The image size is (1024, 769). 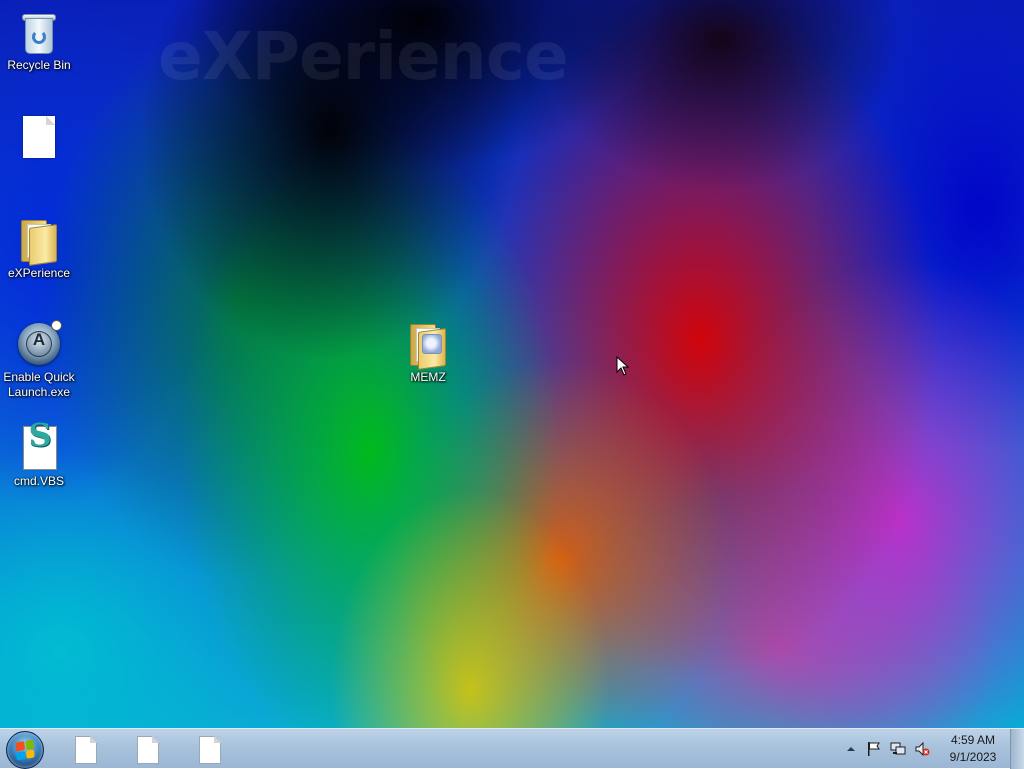 I want to click on volume-muted-icon, so click(x=922, y=749).